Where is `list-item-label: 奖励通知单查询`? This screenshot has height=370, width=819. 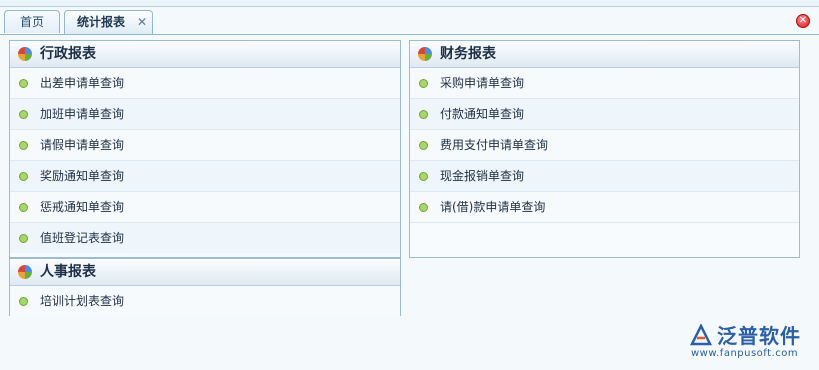
list-item-label: 奖励通知单查询 is located at coordinates (82, 176).